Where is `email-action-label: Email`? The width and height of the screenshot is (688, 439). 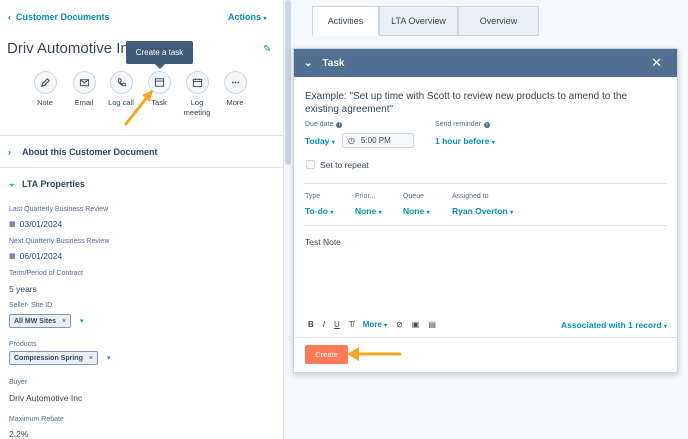 email-action-label: Email is located at coordinates (84, 102).